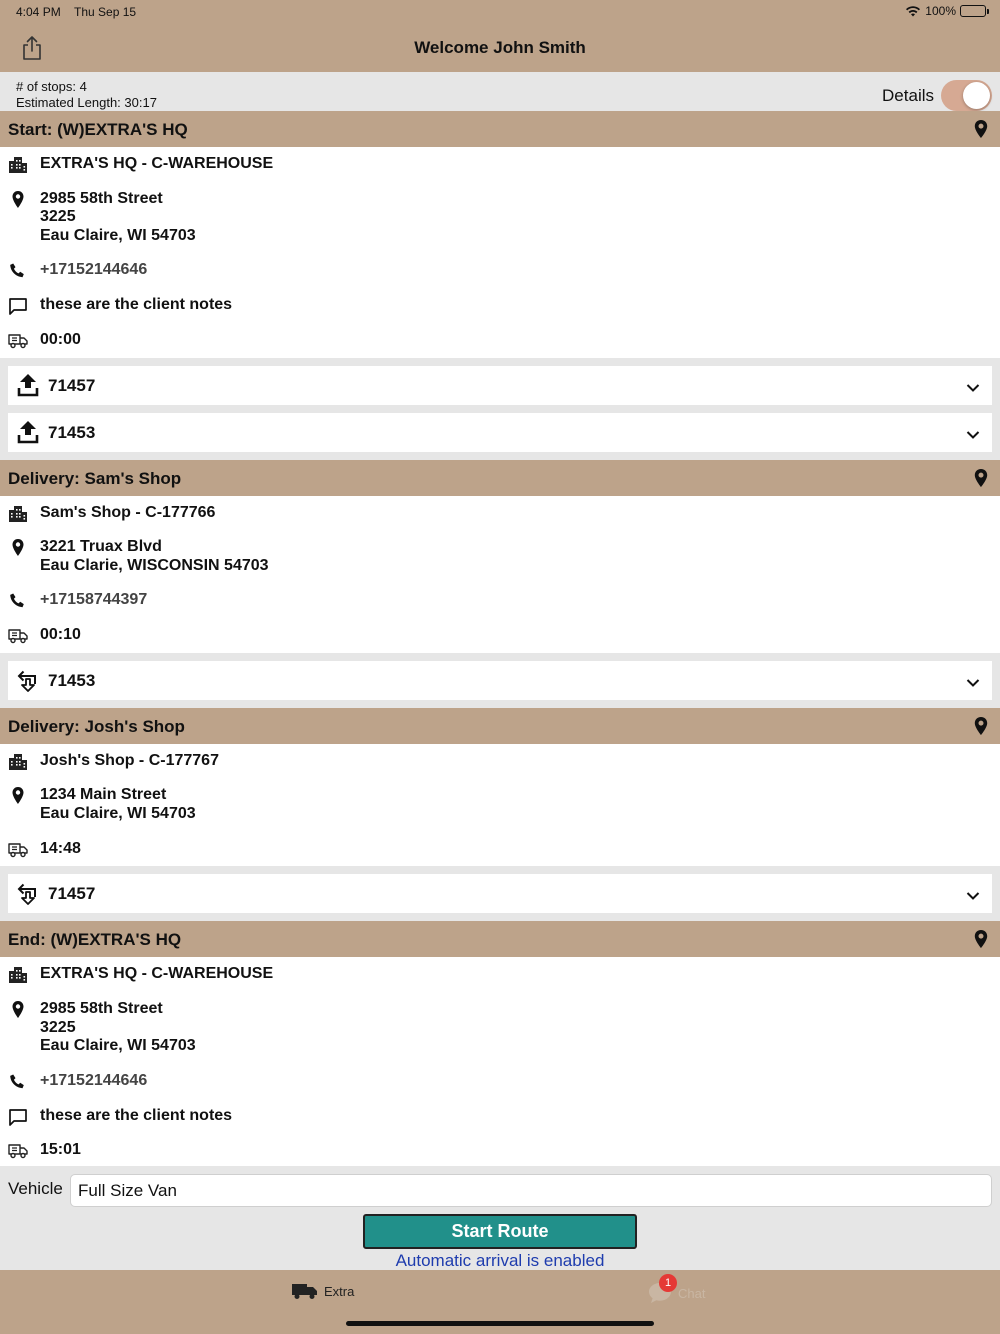  What do you see at coordinates (96, 726) in the screenshot?
I see `stop-title: Delivery: Josh's Shop` at bounding box center [96, 726].